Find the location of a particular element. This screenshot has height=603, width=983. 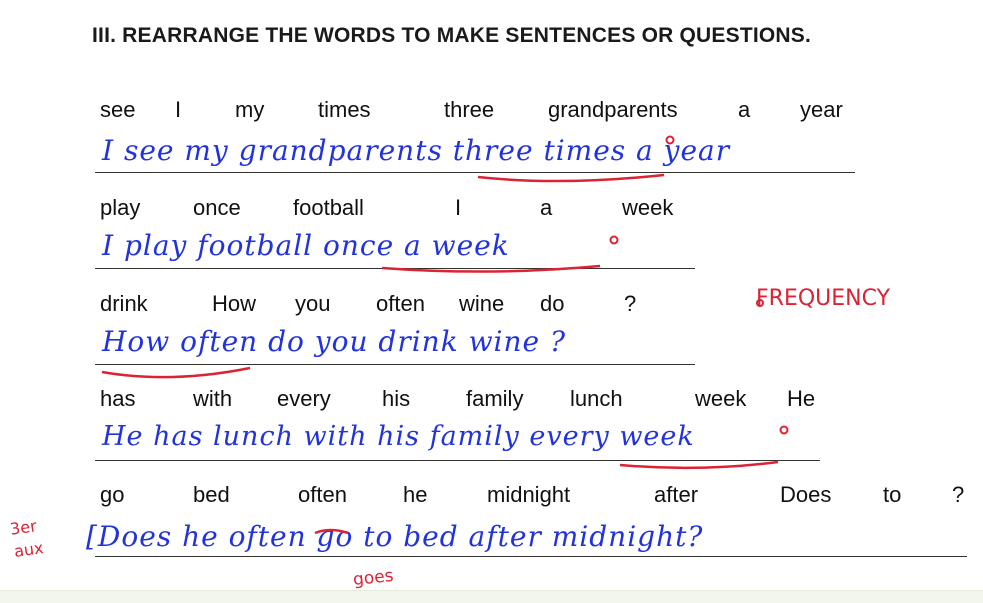

word: after is located at coordinates (676, 494).